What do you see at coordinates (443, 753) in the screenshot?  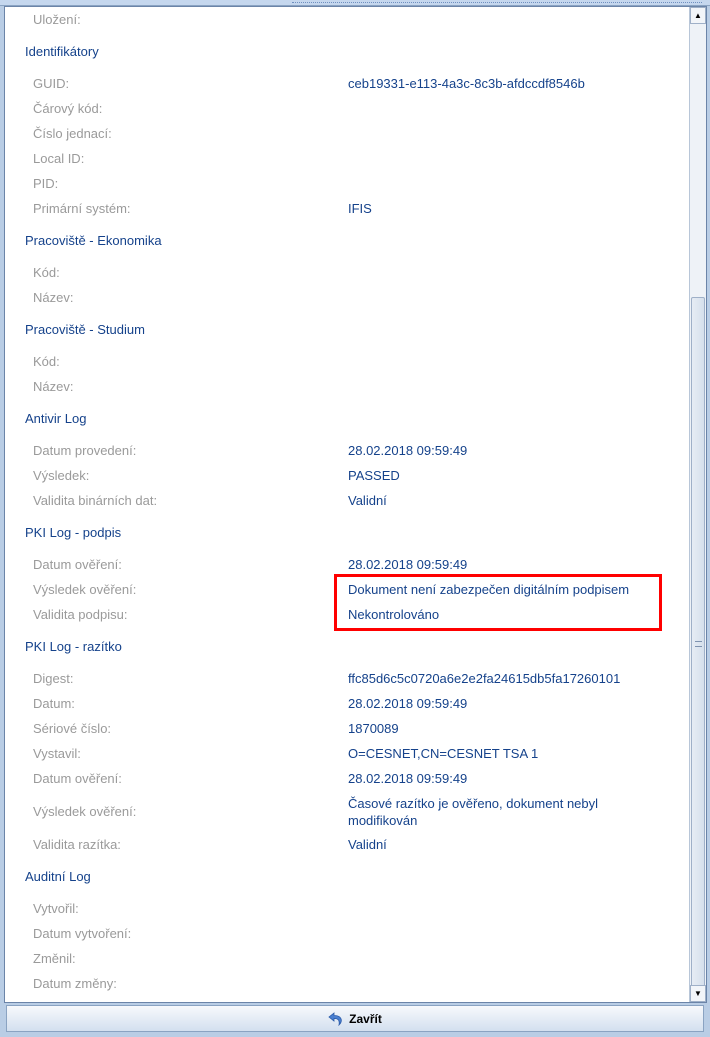 I see `field-value: O=CESNET,CN=CESNET TSA 1` at bounding box center [443, 753].